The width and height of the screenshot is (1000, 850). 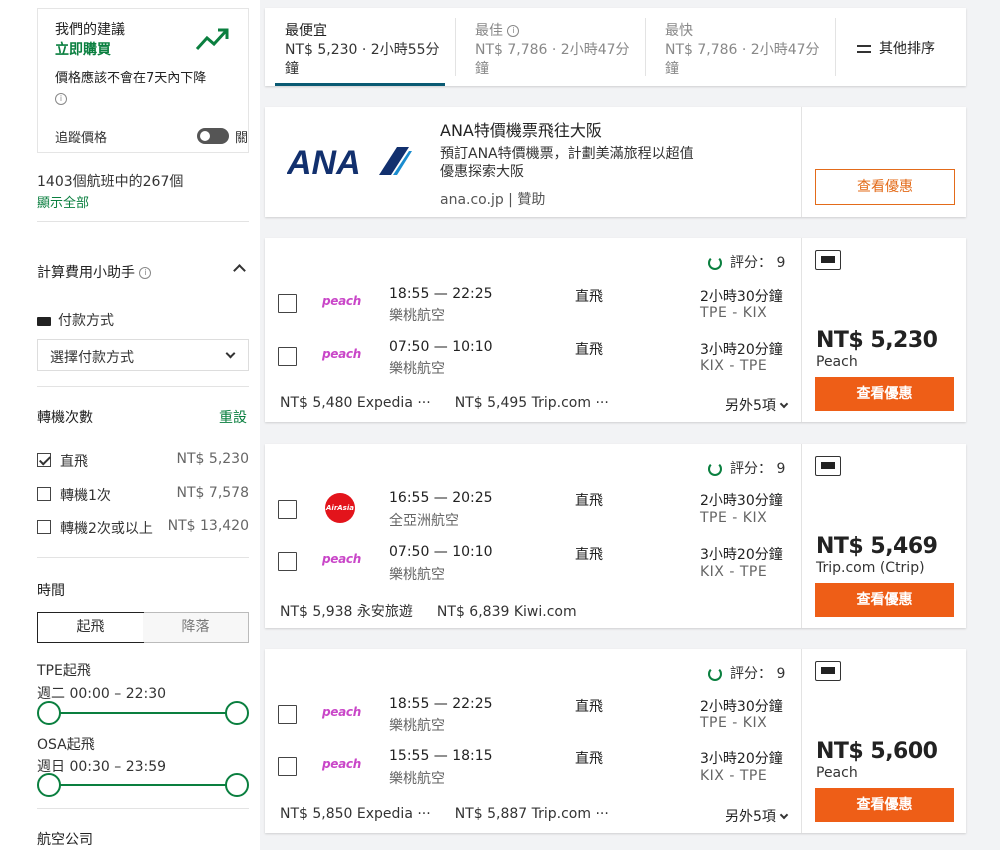 What do you see at coordinates (532, 814) in the screenshot?
I see `alt-price-link: NT$ 5,887 Trip.com ···` at bounding box center [532, 814].